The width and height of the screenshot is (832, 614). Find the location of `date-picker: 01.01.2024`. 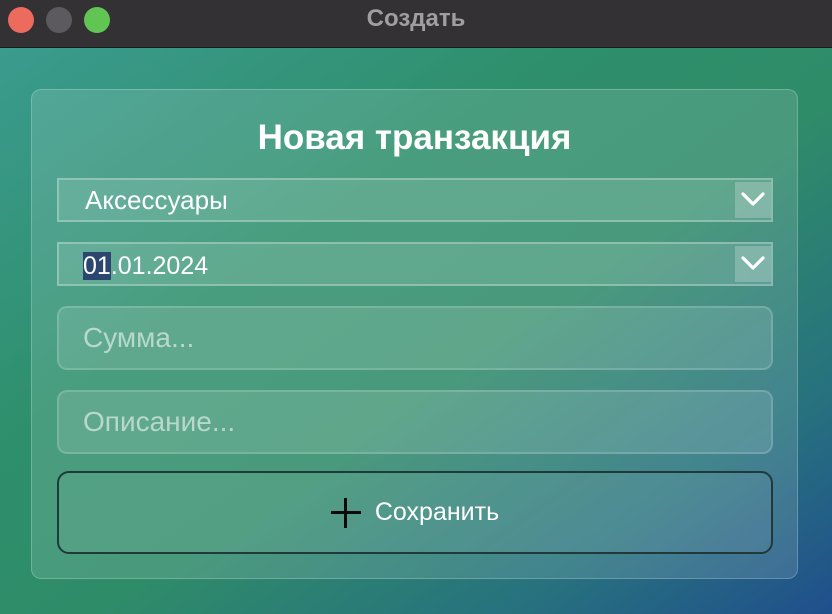

date-picker: 01.01.2024 is located at coordinates (415, 264).